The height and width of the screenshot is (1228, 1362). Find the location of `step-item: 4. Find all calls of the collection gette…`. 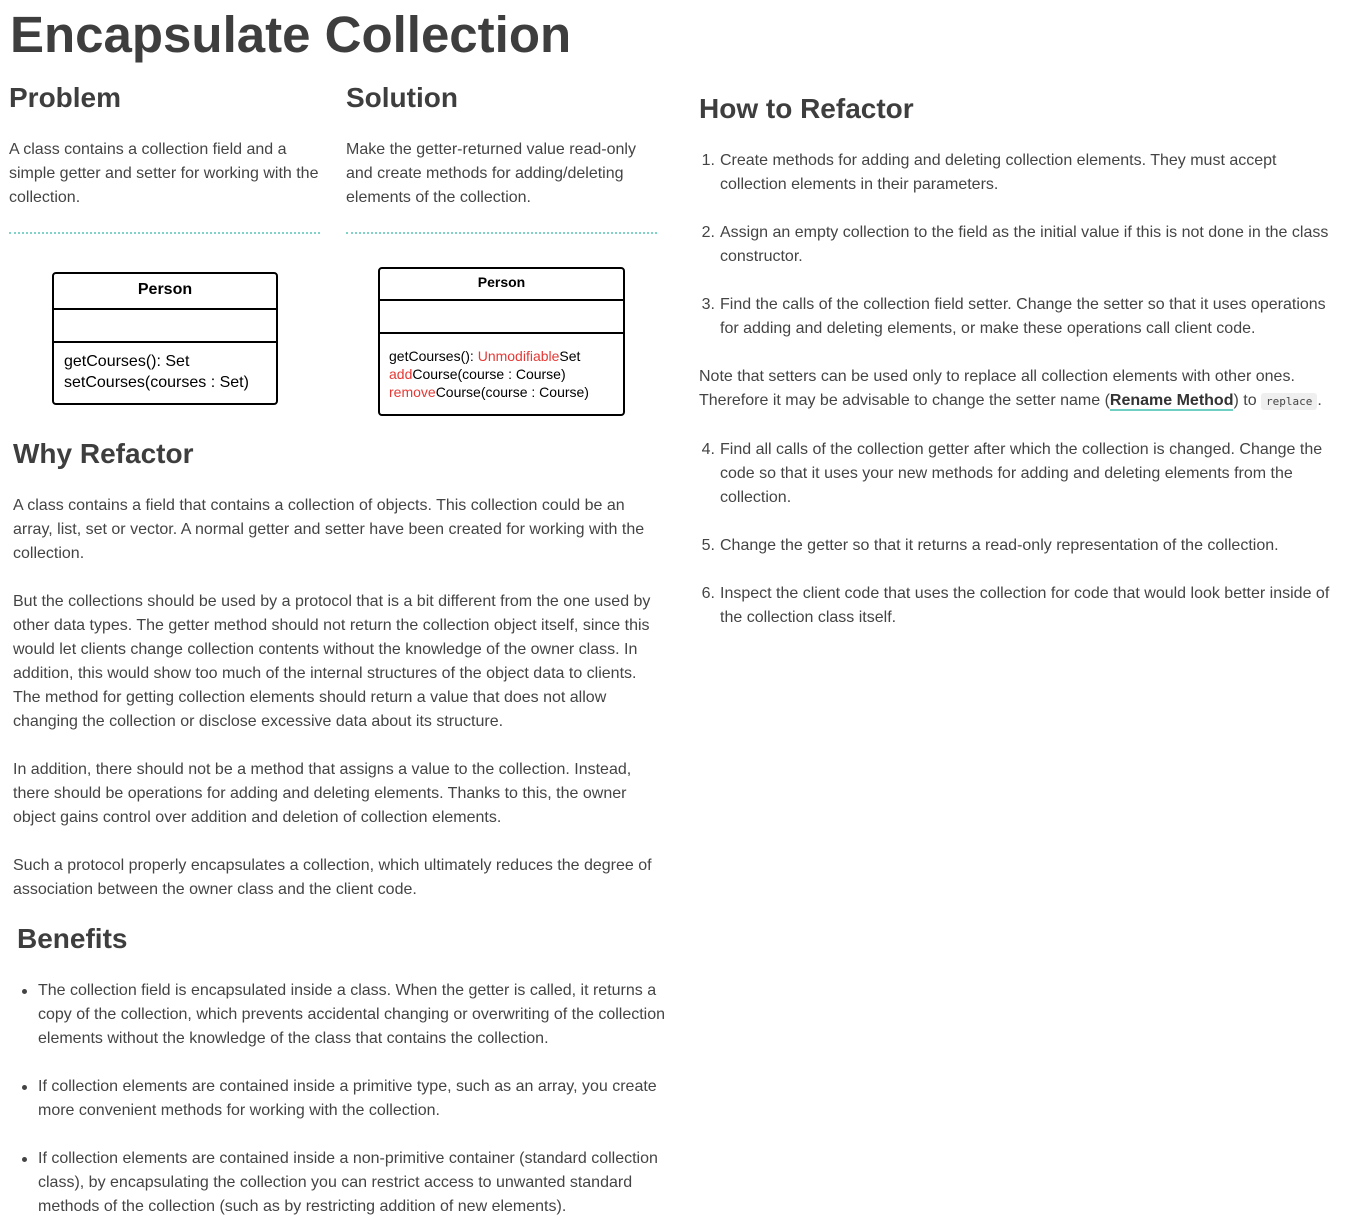

step-item: 4. Find all calls of the collection gette… is located at coordinates (1012, 473).